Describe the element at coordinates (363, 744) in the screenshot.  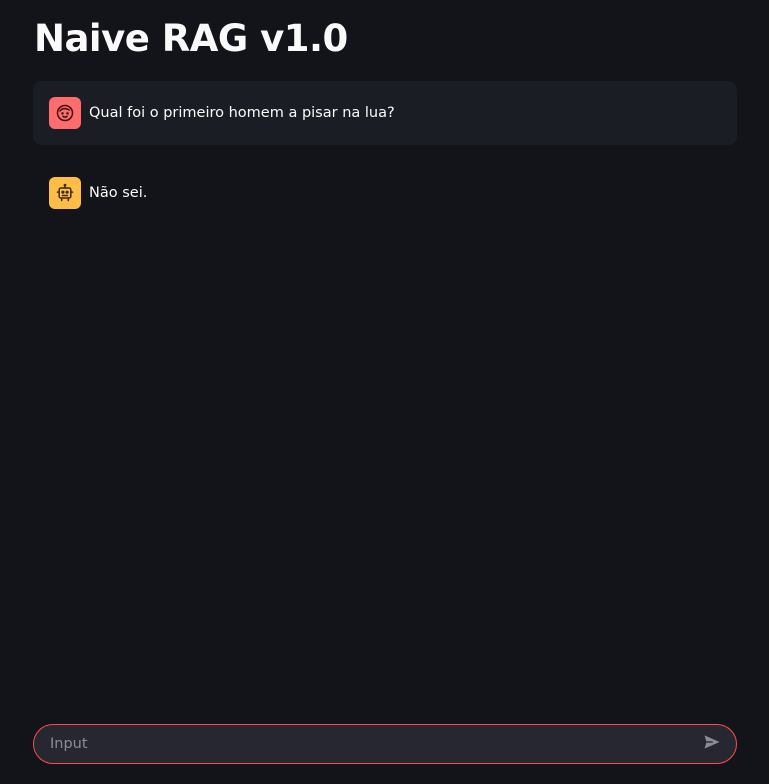
I see `chat-input` at that location.